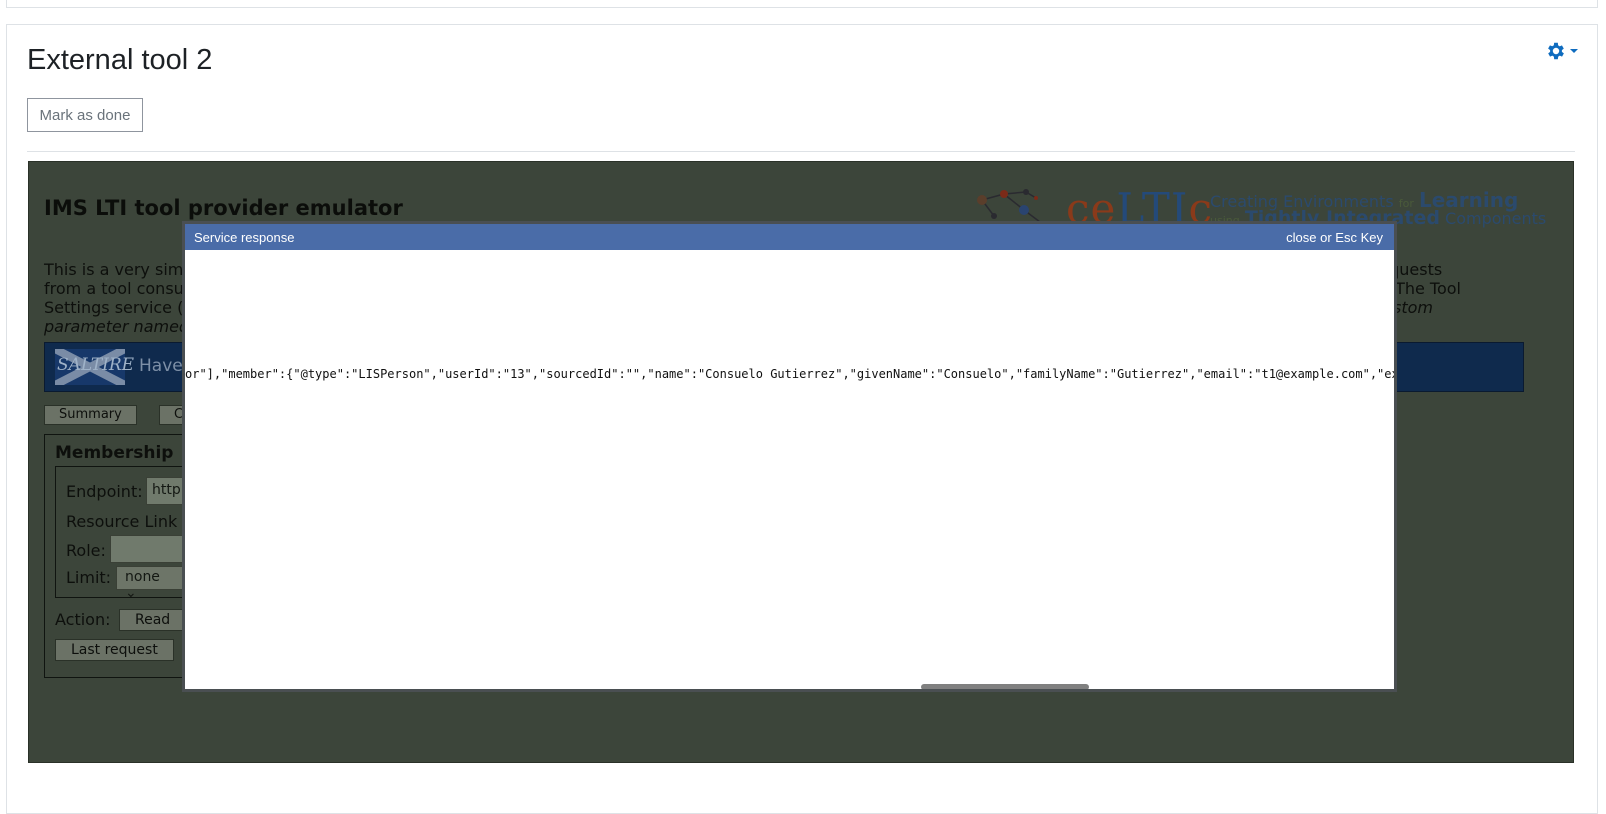 This screenshot has width=1606, height=814. What do you see at coordinates (122, 521) in the screenshot?
I see `resource-link-label: Resource Link` at bounding box center [122, 521].